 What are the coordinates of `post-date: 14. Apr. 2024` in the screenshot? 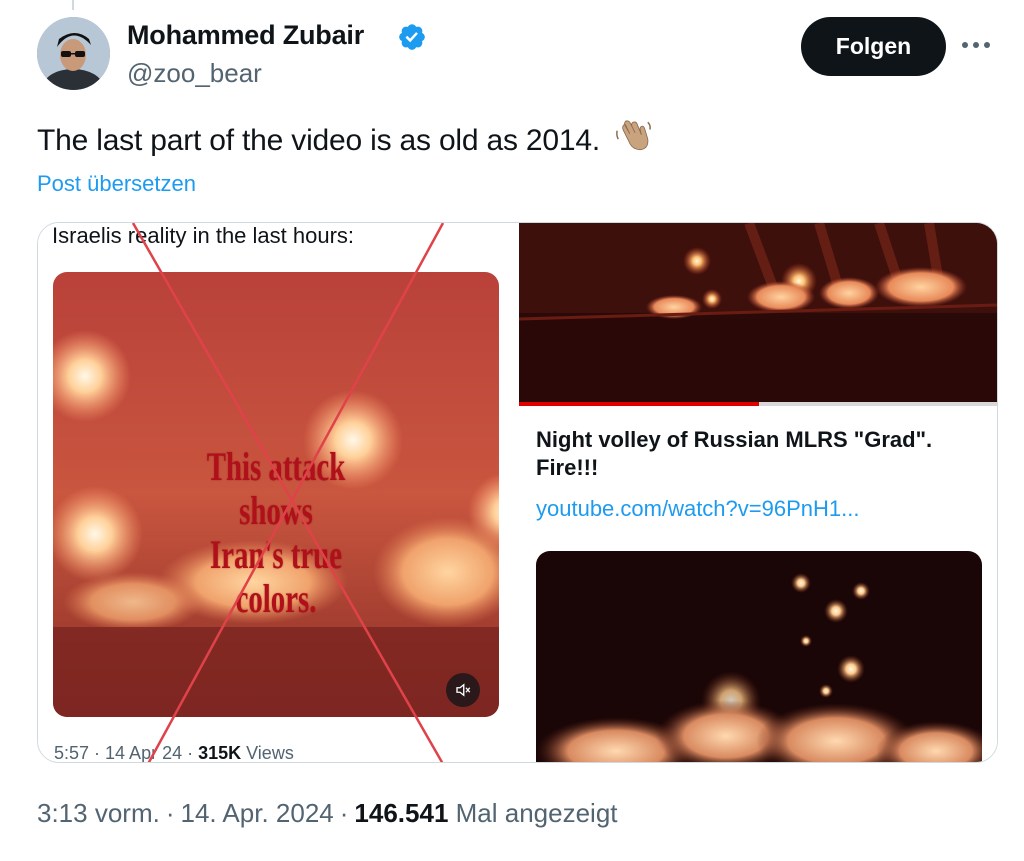 It's located at (257, 813).